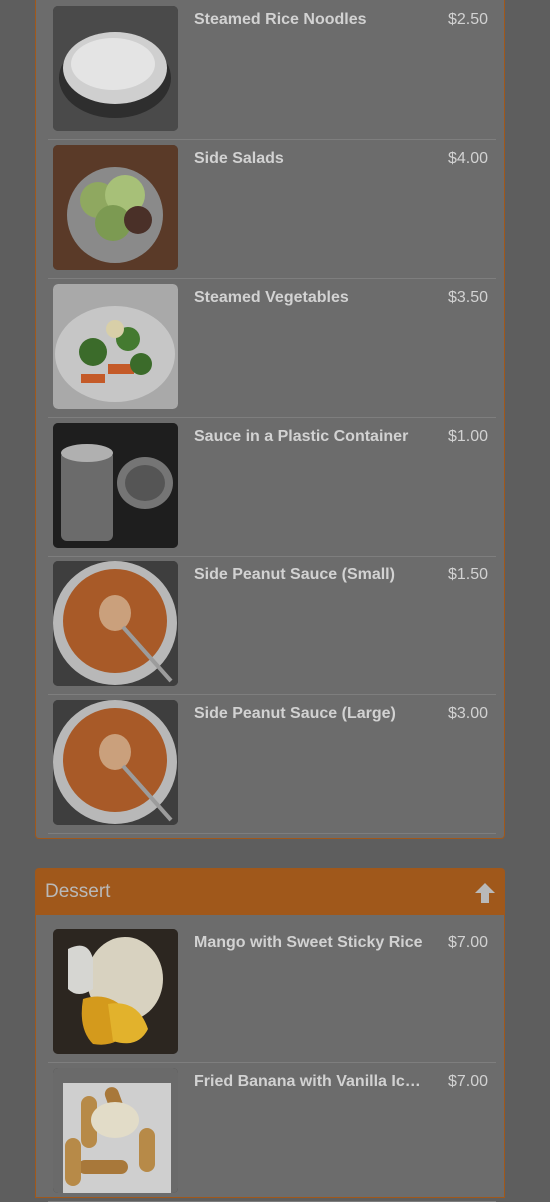 This screenshot has height=1202, width=550. I want to click on menu-item-row: Steamed Rice Noodles $2.50, so click(272, 70).